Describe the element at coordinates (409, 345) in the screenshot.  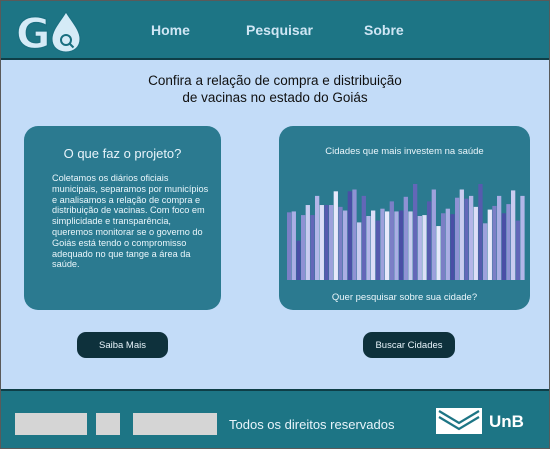
I see `search-cities-button: Buscar Cidades` at that location.